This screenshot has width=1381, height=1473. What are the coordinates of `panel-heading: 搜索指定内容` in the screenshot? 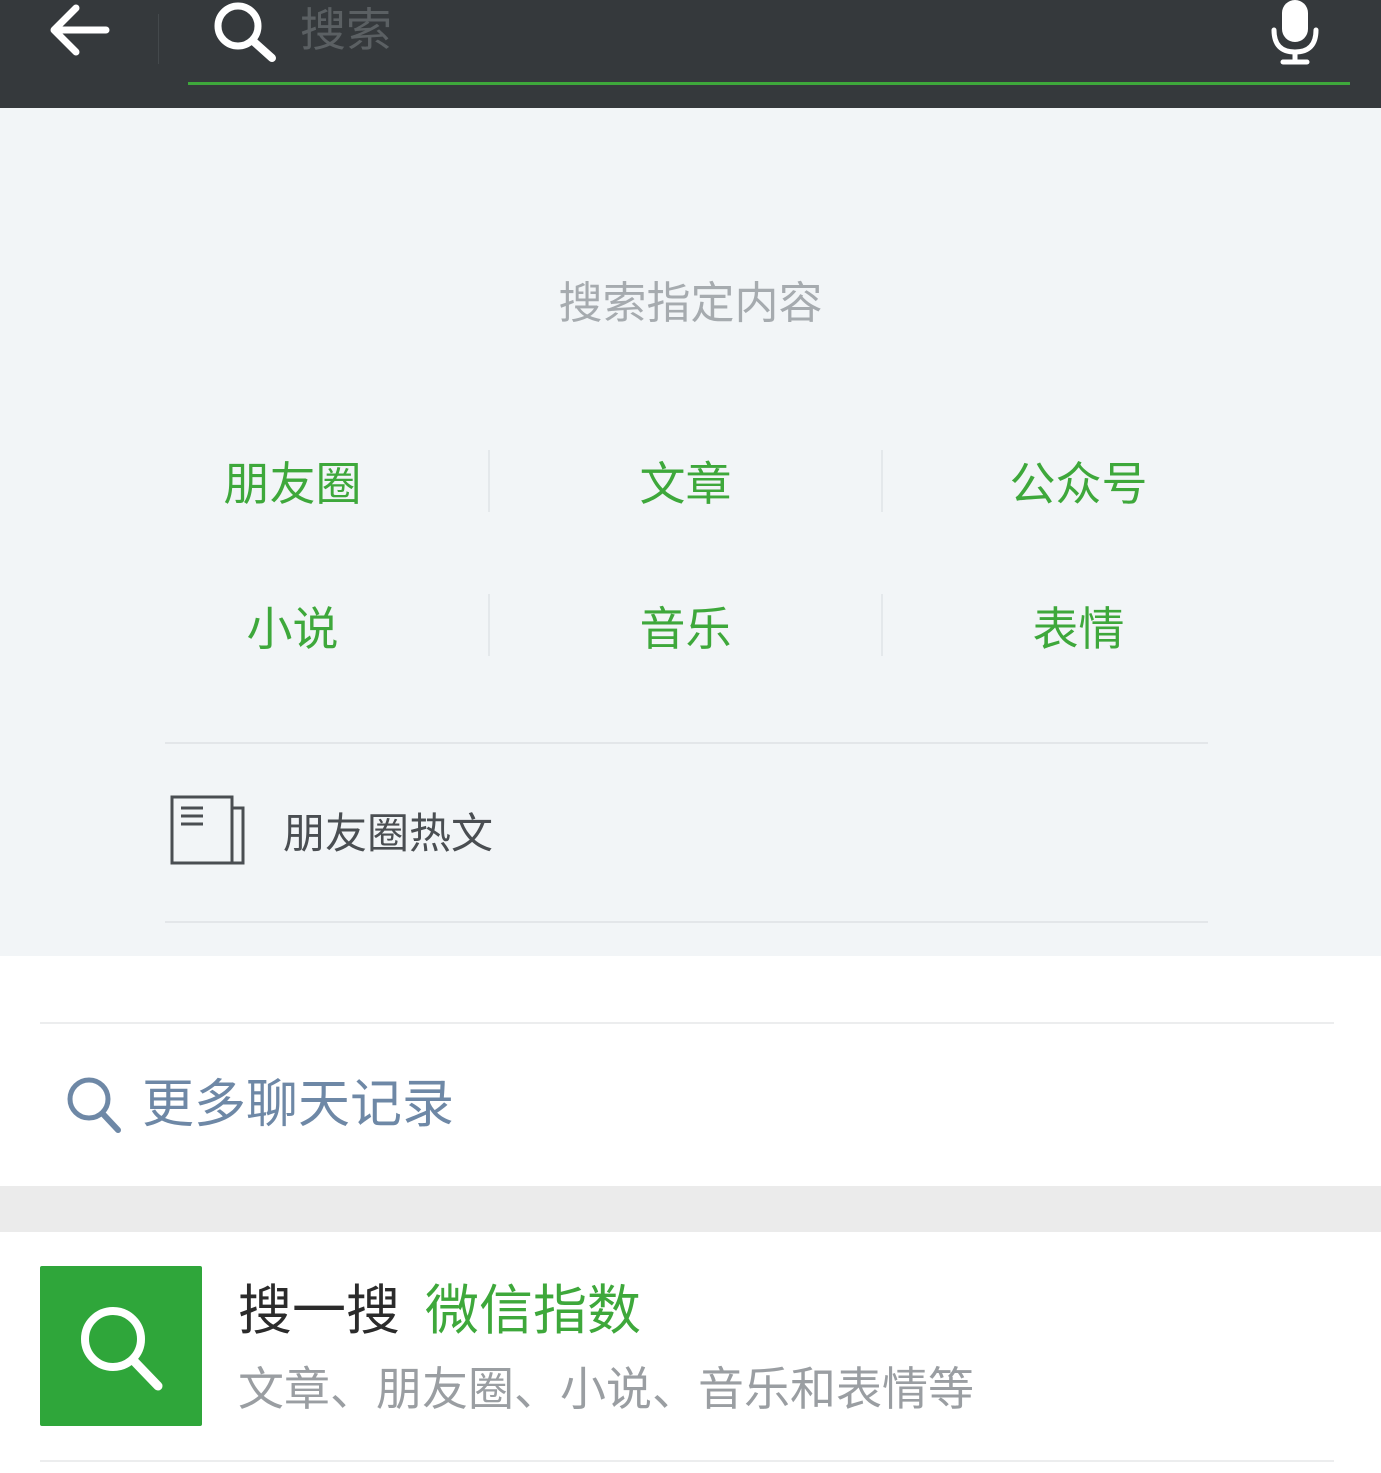 It's located at (690, 303).